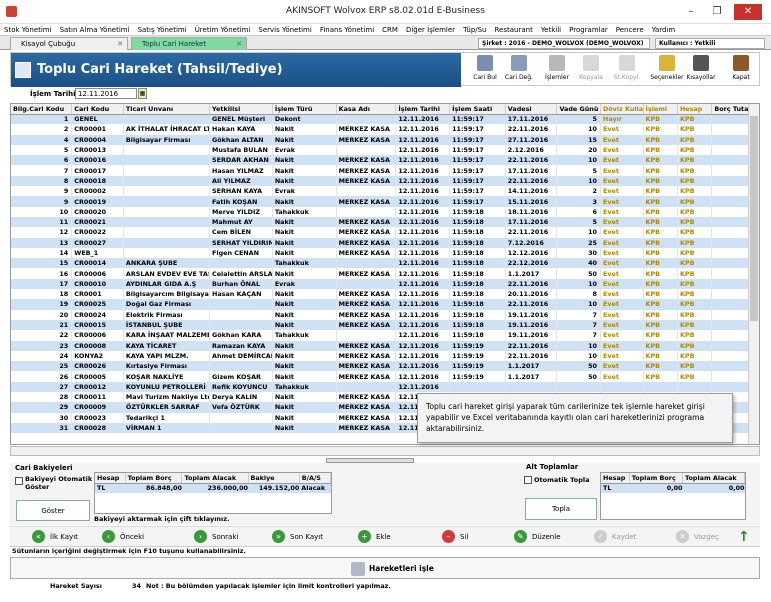  Describe the element at coordinates (578, 211) in the screenshot. I see `grid-cell: 6` at that location.